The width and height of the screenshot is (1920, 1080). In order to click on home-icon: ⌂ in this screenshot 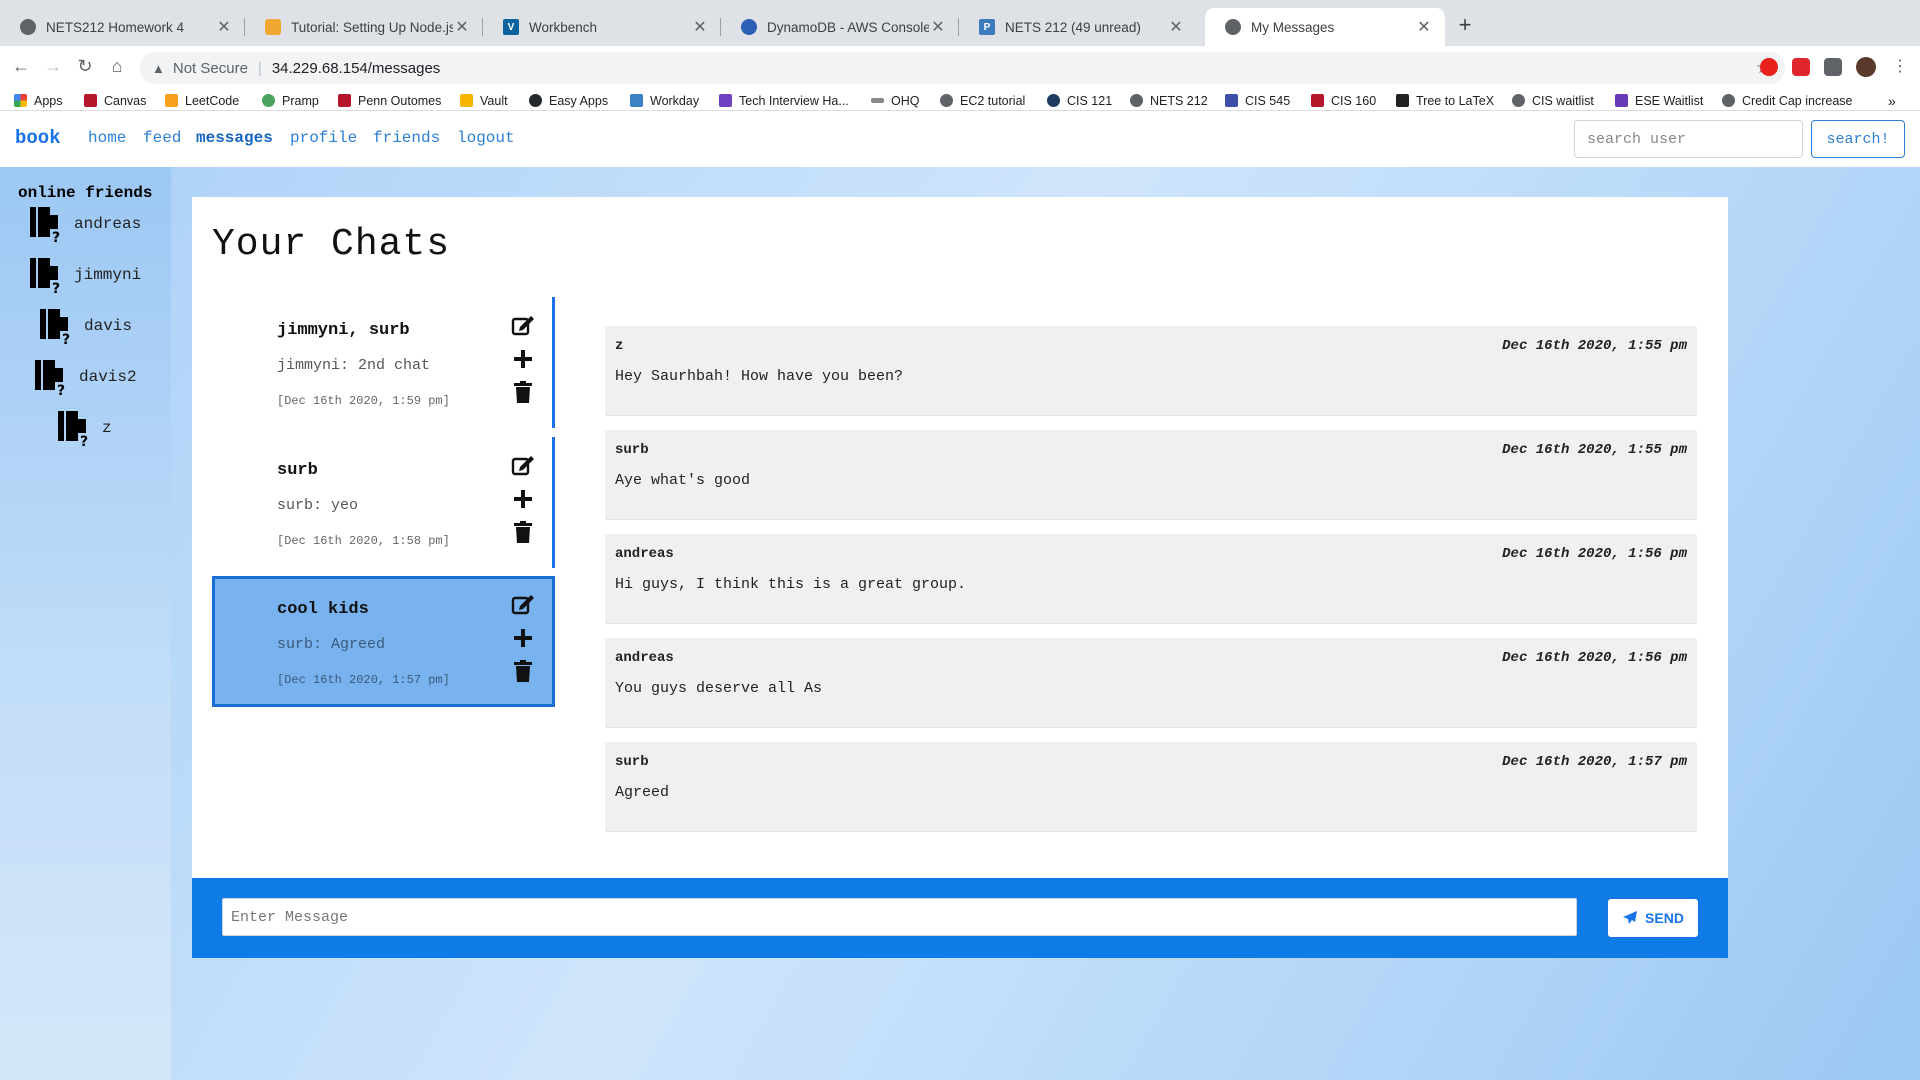, I will do `click(117, 66)`.